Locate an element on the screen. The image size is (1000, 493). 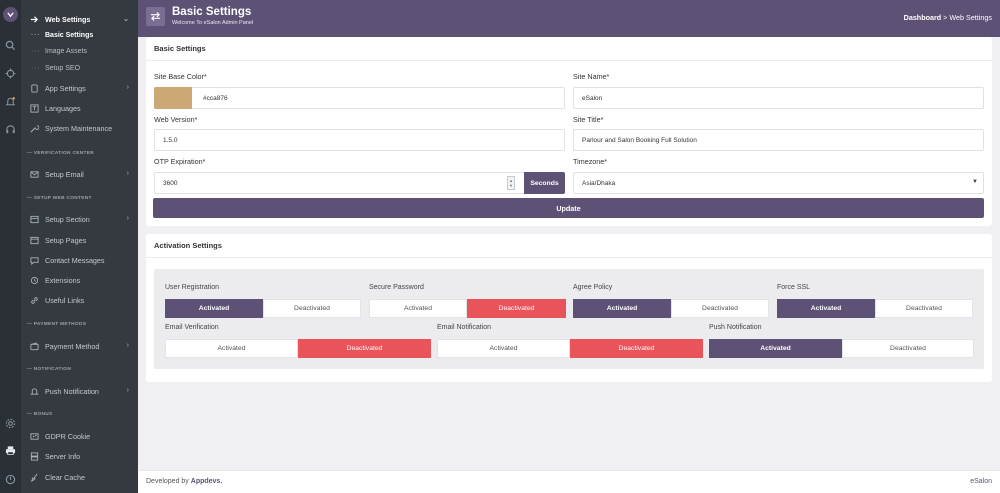
printer-icon is located at coordinates (10, 450).